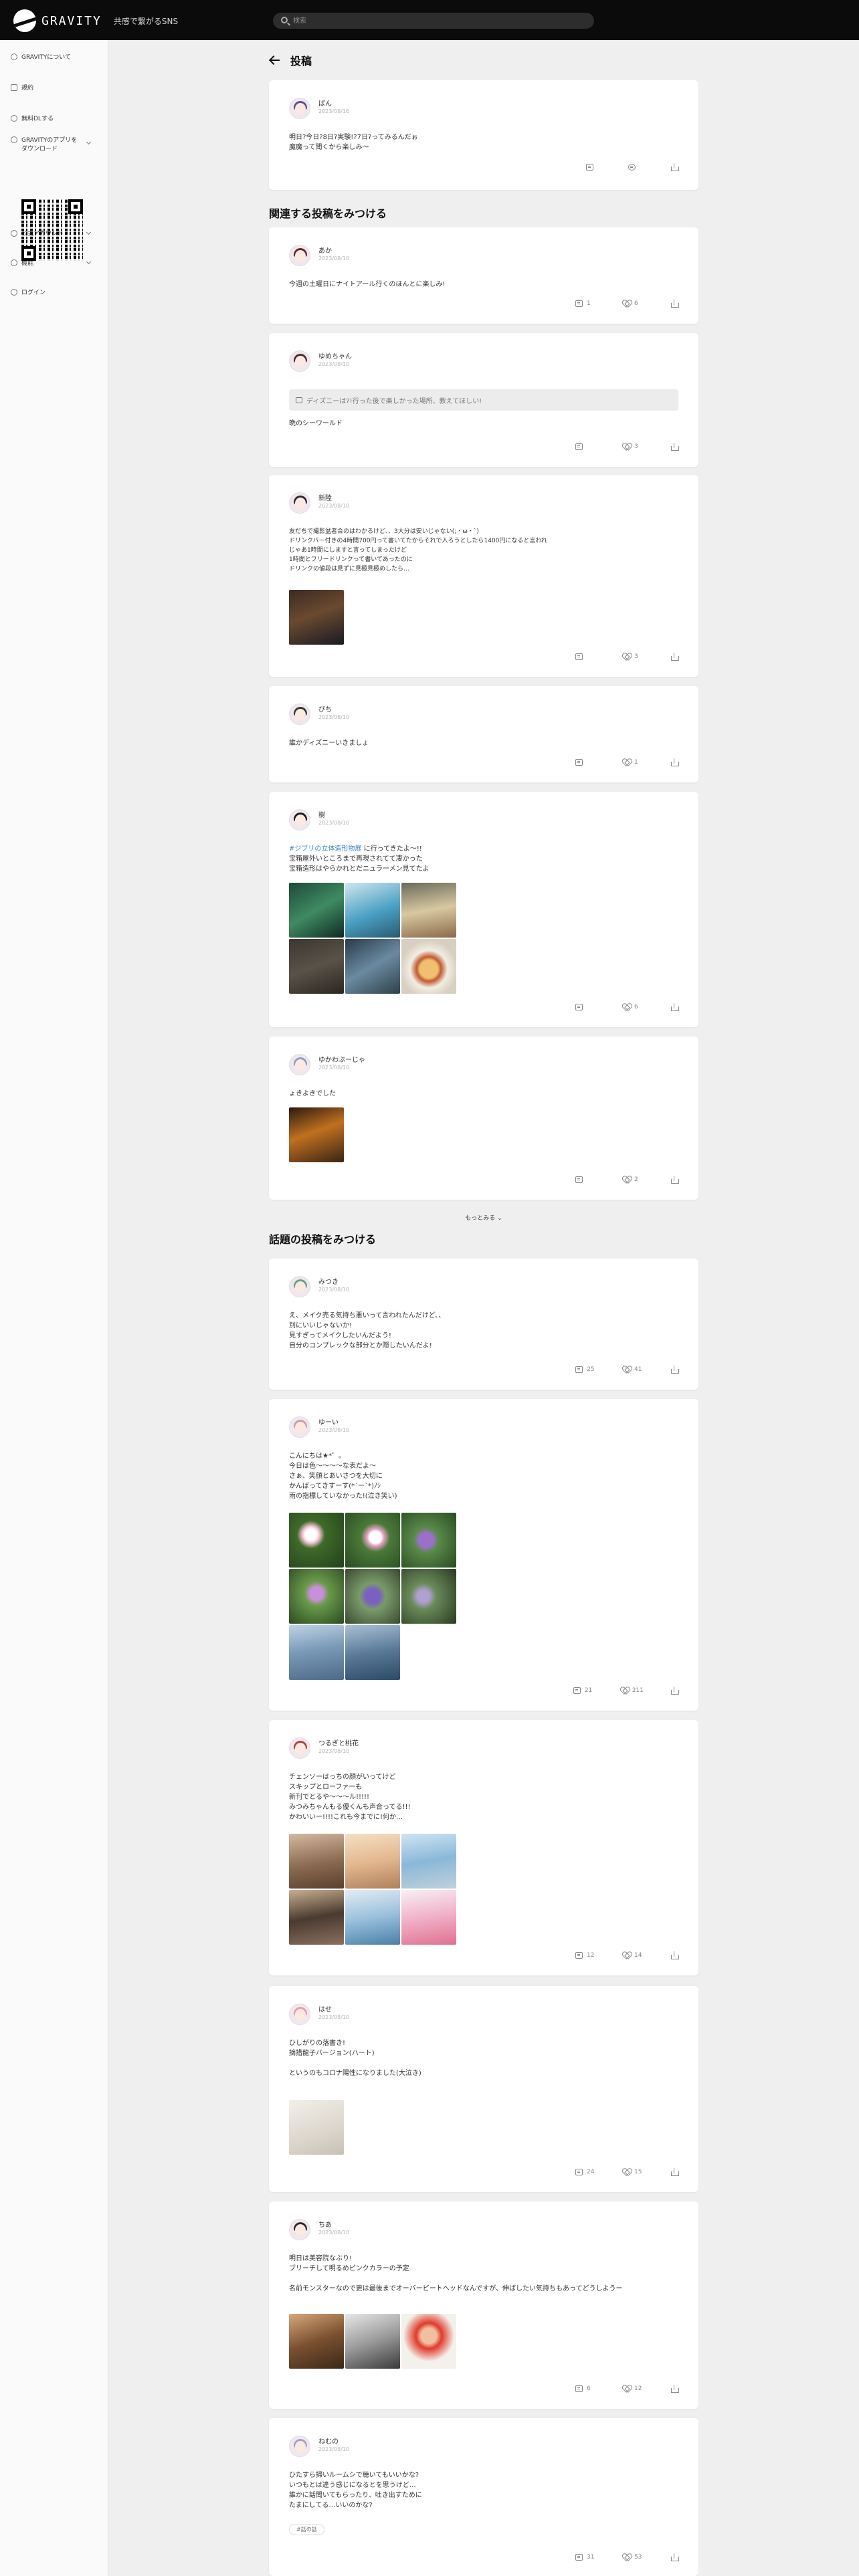  What do you see at coordinates (32, 118) in the screenshot?
I see `sidebar-item-download: 無料DLする` at bounding box center [32, 118].